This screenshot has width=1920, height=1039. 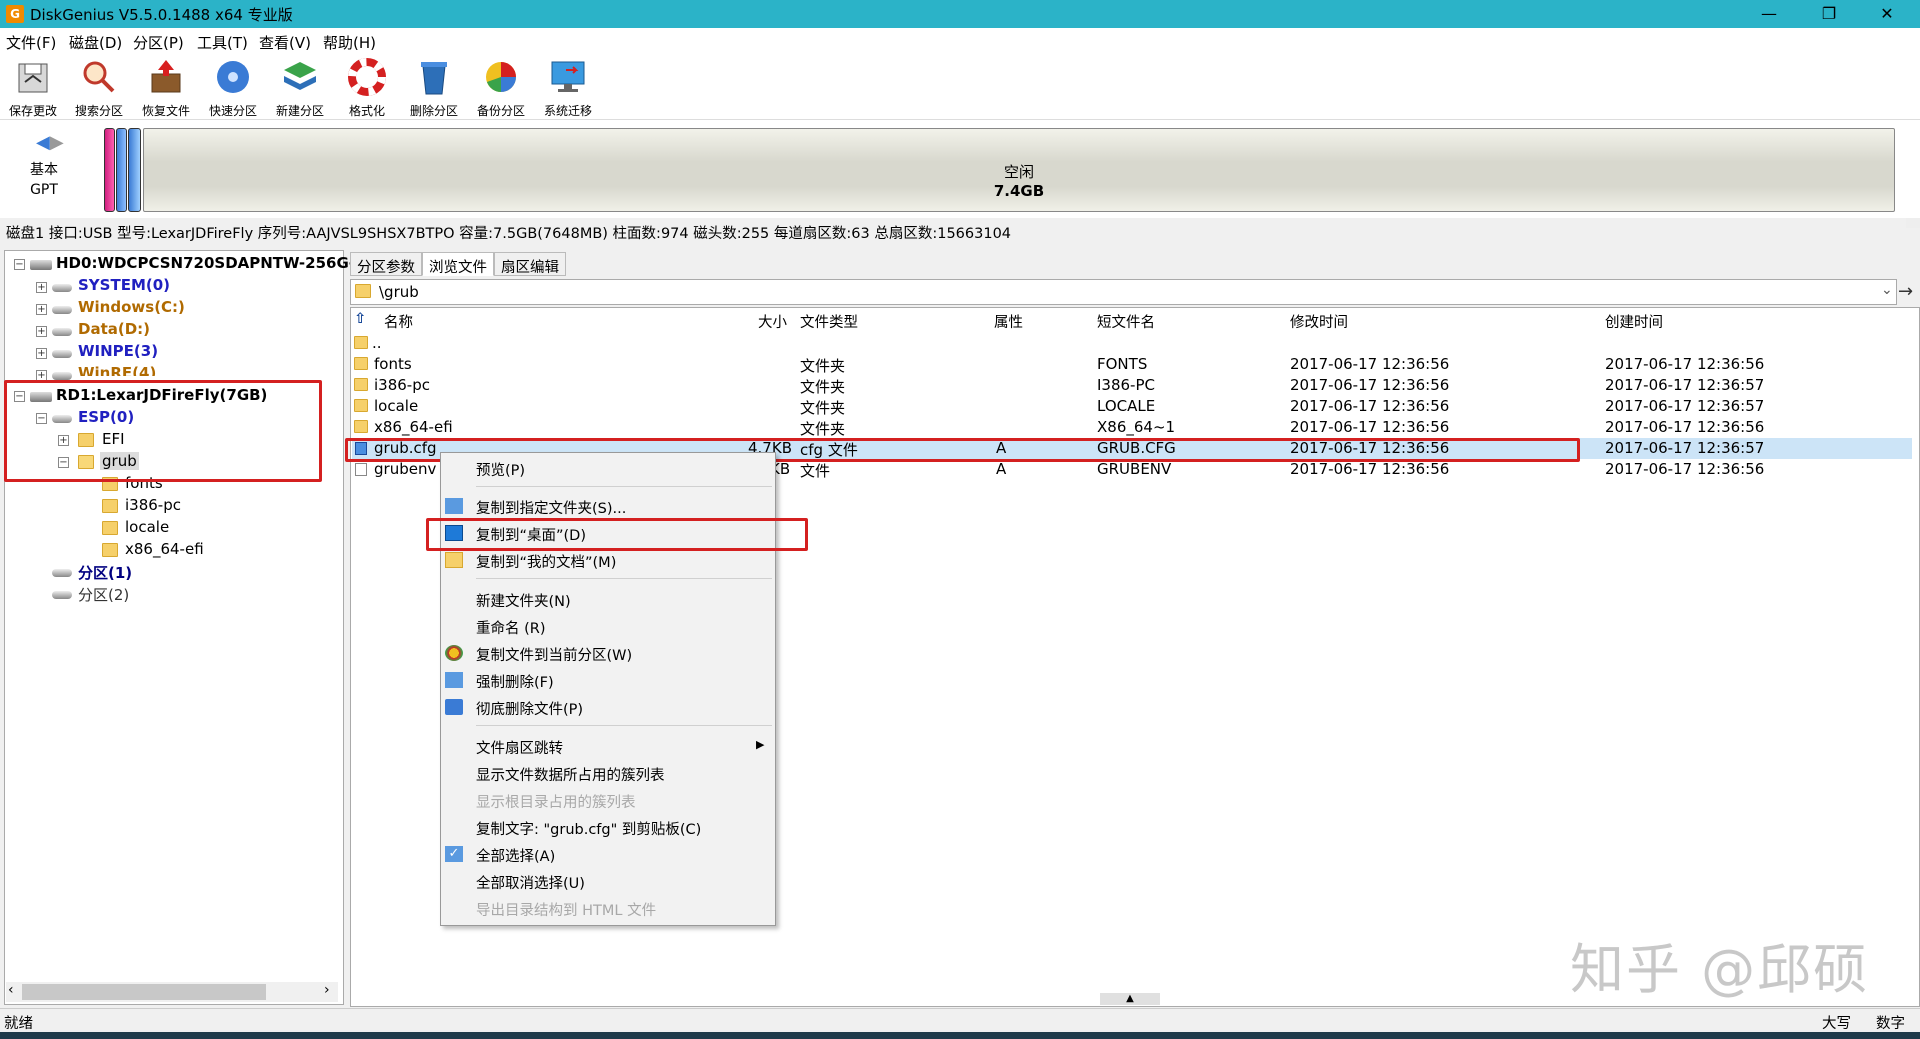 What do you see at coordinates (529, 708) in the screenshot?
I see `menu-shred-files: 彻底删除文件(P)` at bounding box center [529, 708].